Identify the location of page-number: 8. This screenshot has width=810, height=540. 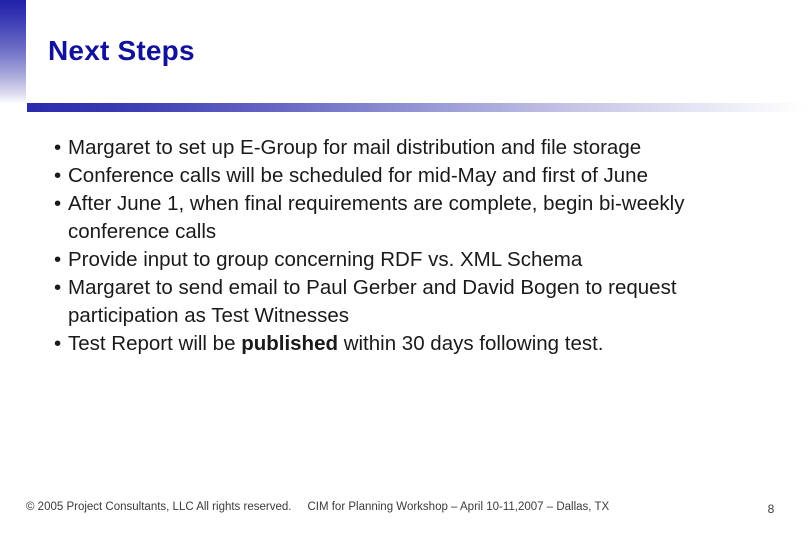
(771, 509).